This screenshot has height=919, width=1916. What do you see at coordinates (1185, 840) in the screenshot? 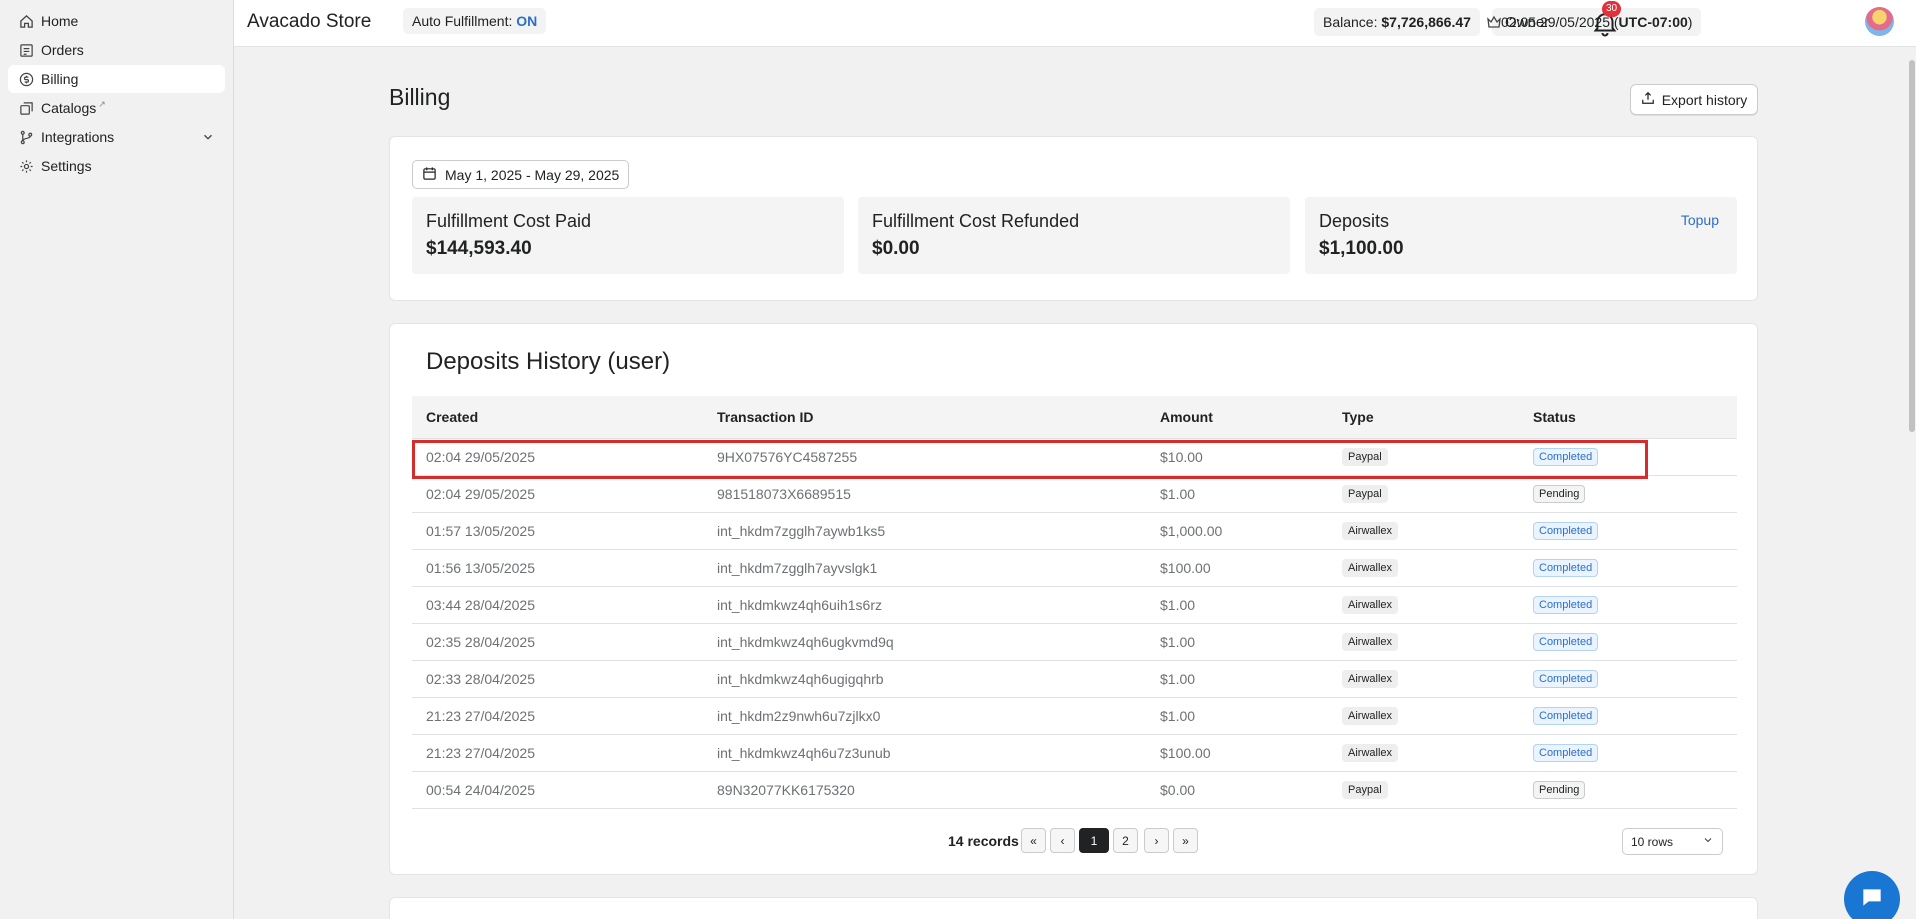
I see `last-page-button: »` at bounding box center [1185, 840].